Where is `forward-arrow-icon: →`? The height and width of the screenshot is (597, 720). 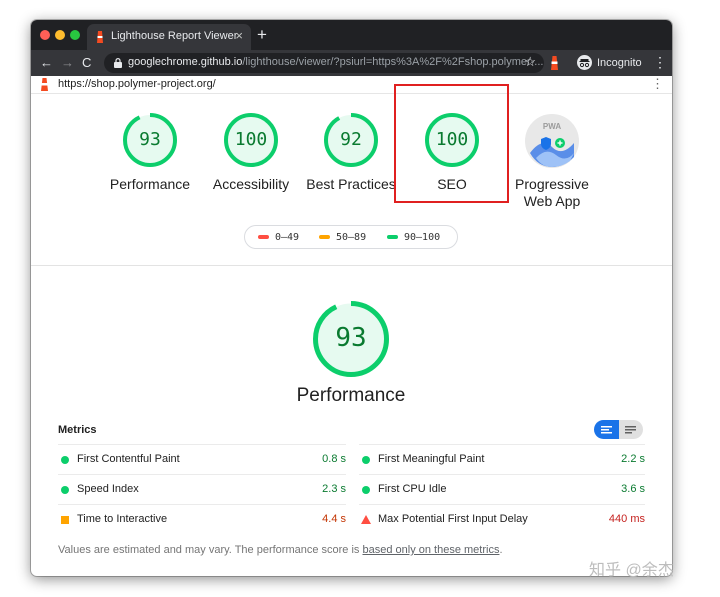 forward-arrow-icon: → is located at coordinates (67, 63).